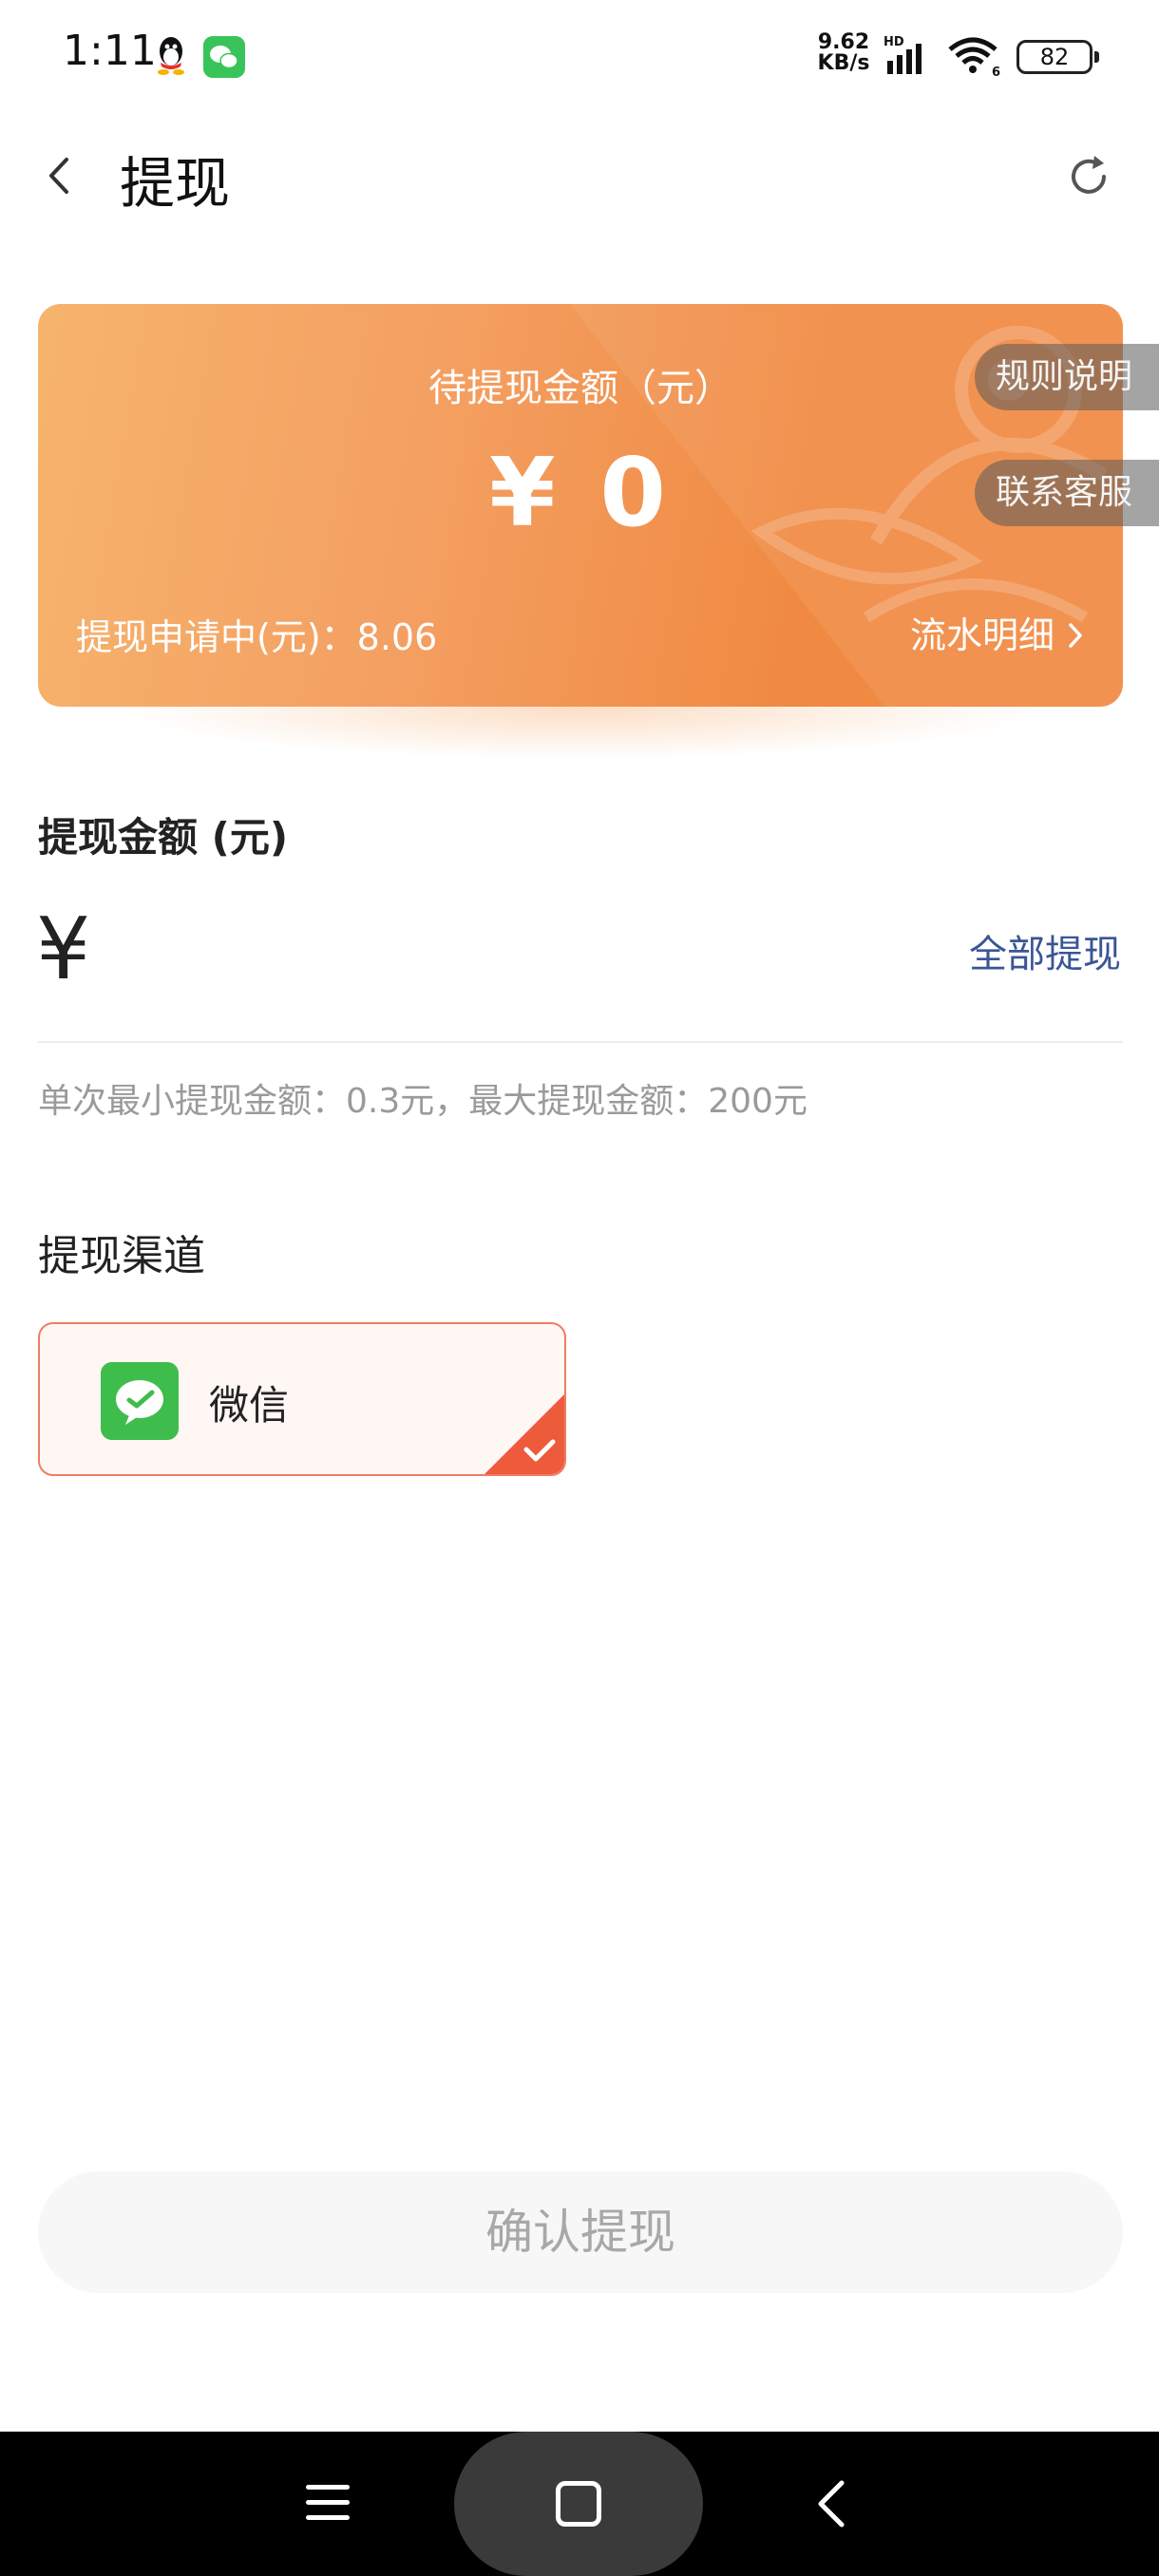 The width and height of the screenshot is (1159, 2576). Describe the element at coordinates (981, 635) in the screenshot. I see `transaction-detail-label: 流水明细` at that location.